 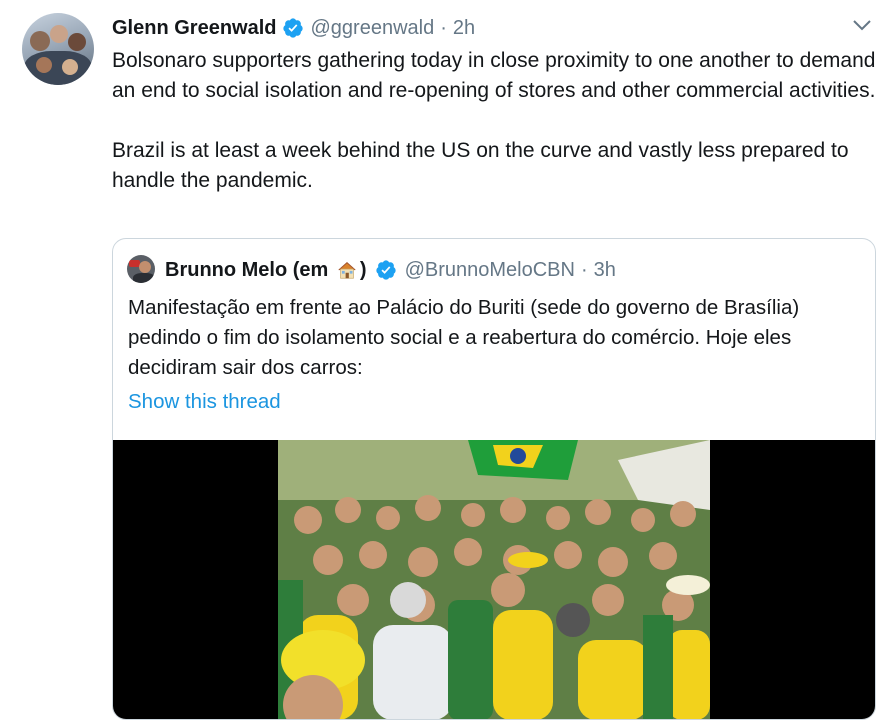 I want to click on quoted-author-name-suffix: ), so click(x=363, y=269).